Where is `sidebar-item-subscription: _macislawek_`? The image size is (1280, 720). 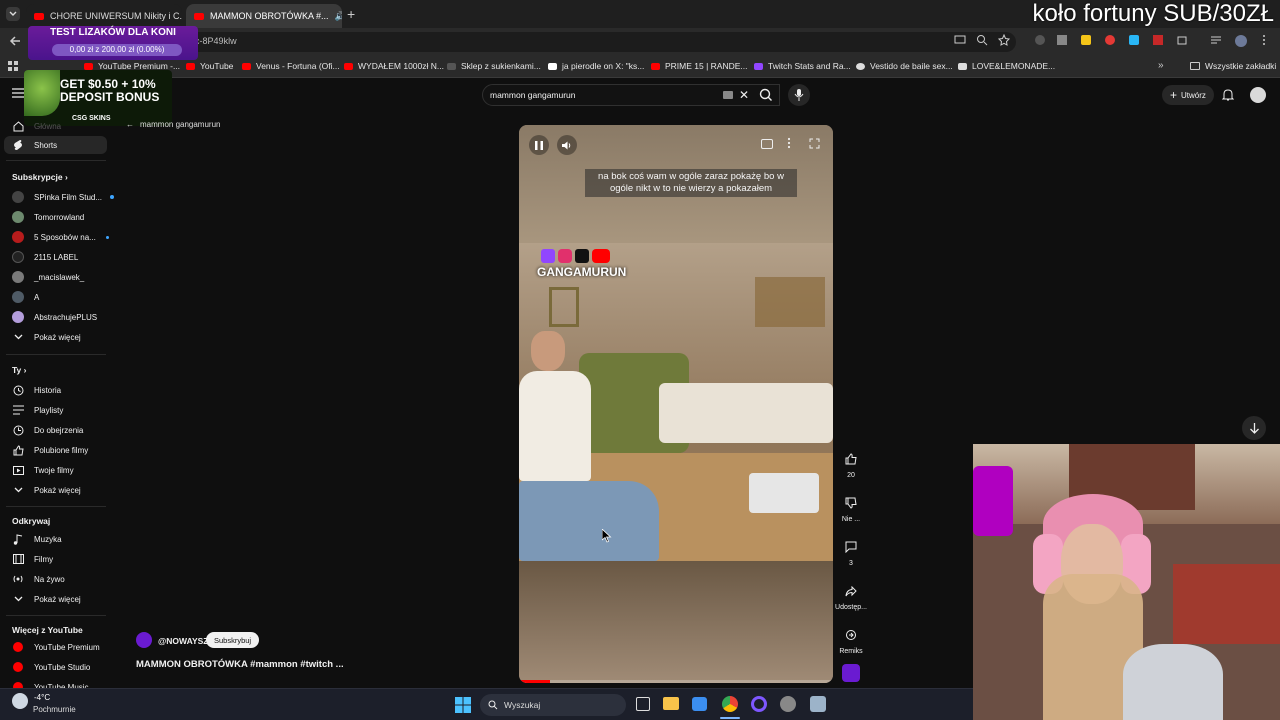
sidebar-item-subscription: _macislawek_ is located at coordinates (48, 277).